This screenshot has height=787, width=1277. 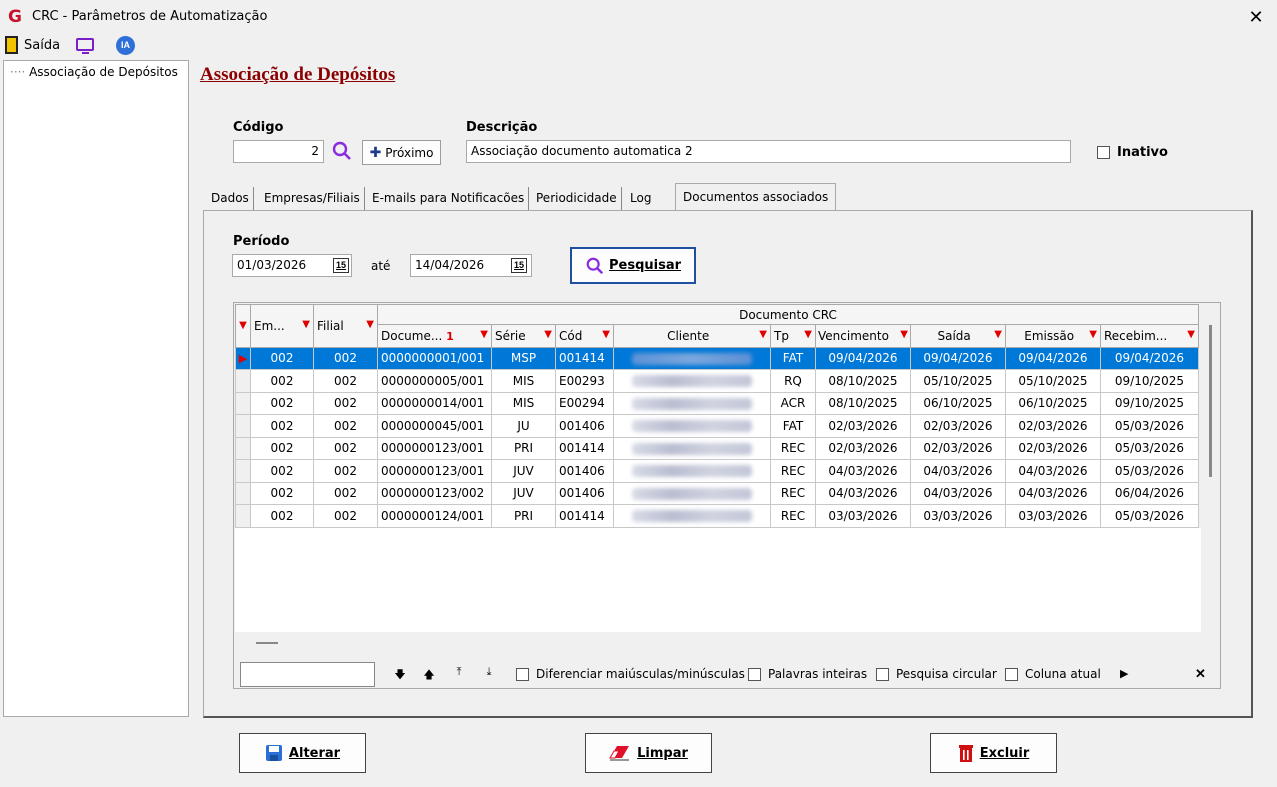 What do you see at coordinates (793, 358) in the screenshot?
I see `table-cell: FAT` at bounding box center [793, 358].